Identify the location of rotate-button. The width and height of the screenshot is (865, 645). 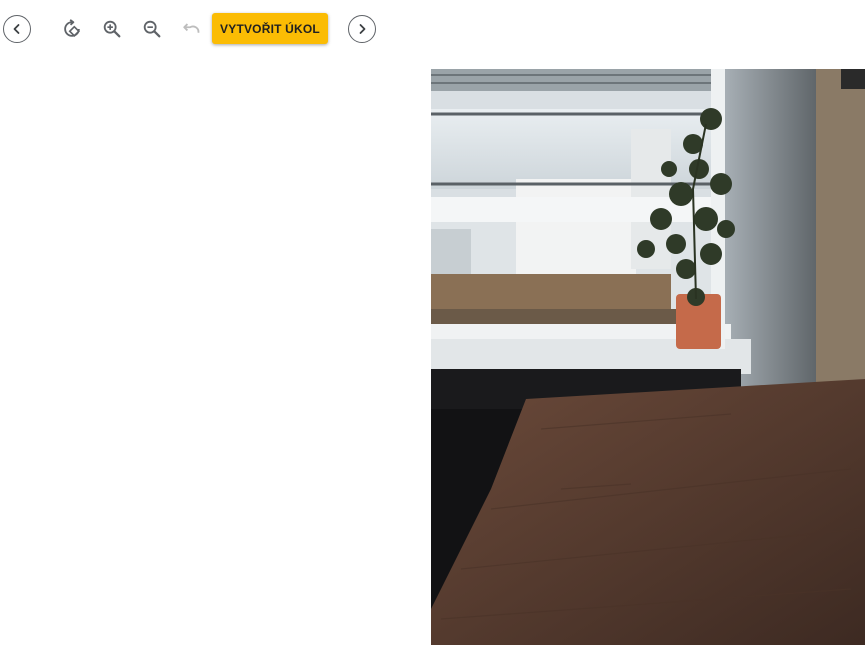
(72, 29).